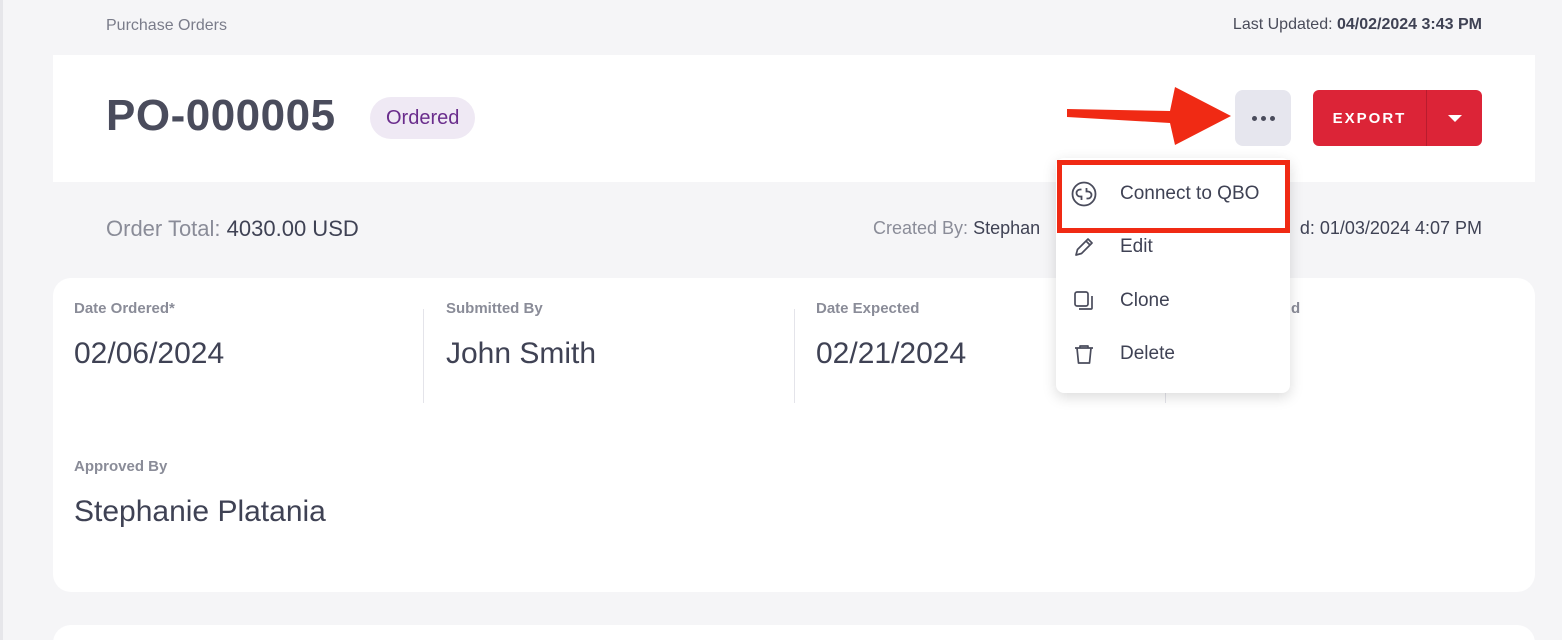 The width and height of the screenshot is (1562, 640). I want to click on order-total-label: Order Total:, so click(163, 228).